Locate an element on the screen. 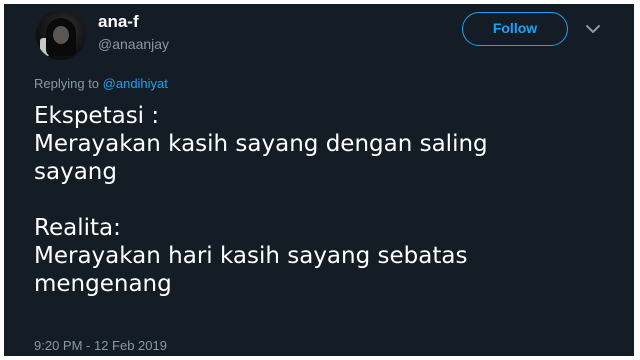 Image resolution: width=640 pixels, height=360 pixels. display-name: ana-f is located at coordinates (118, 22).